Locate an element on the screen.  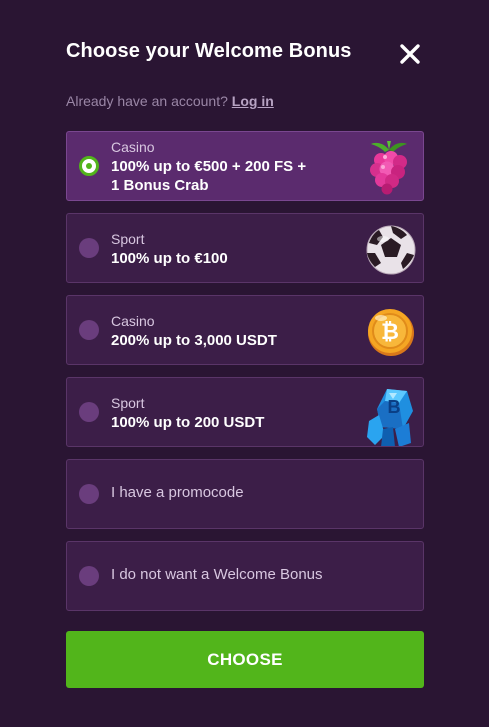
close-icon is located at coordinates (410, 54).